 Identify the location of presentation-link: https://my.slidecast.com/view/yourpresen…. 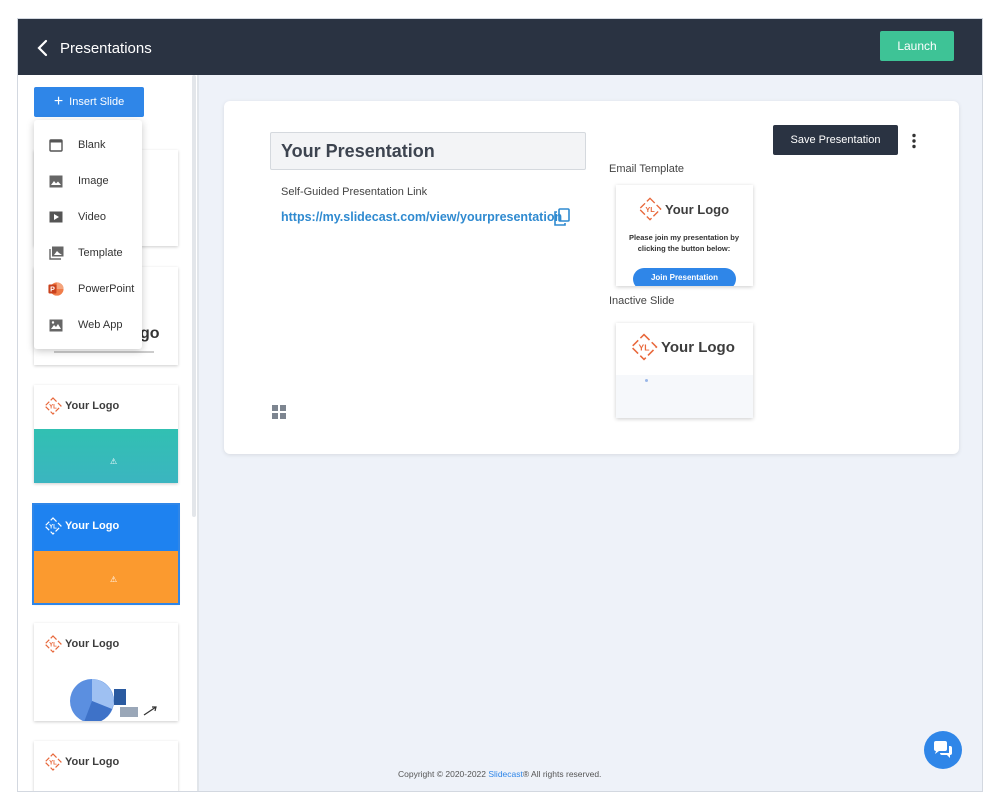
(421, 217).